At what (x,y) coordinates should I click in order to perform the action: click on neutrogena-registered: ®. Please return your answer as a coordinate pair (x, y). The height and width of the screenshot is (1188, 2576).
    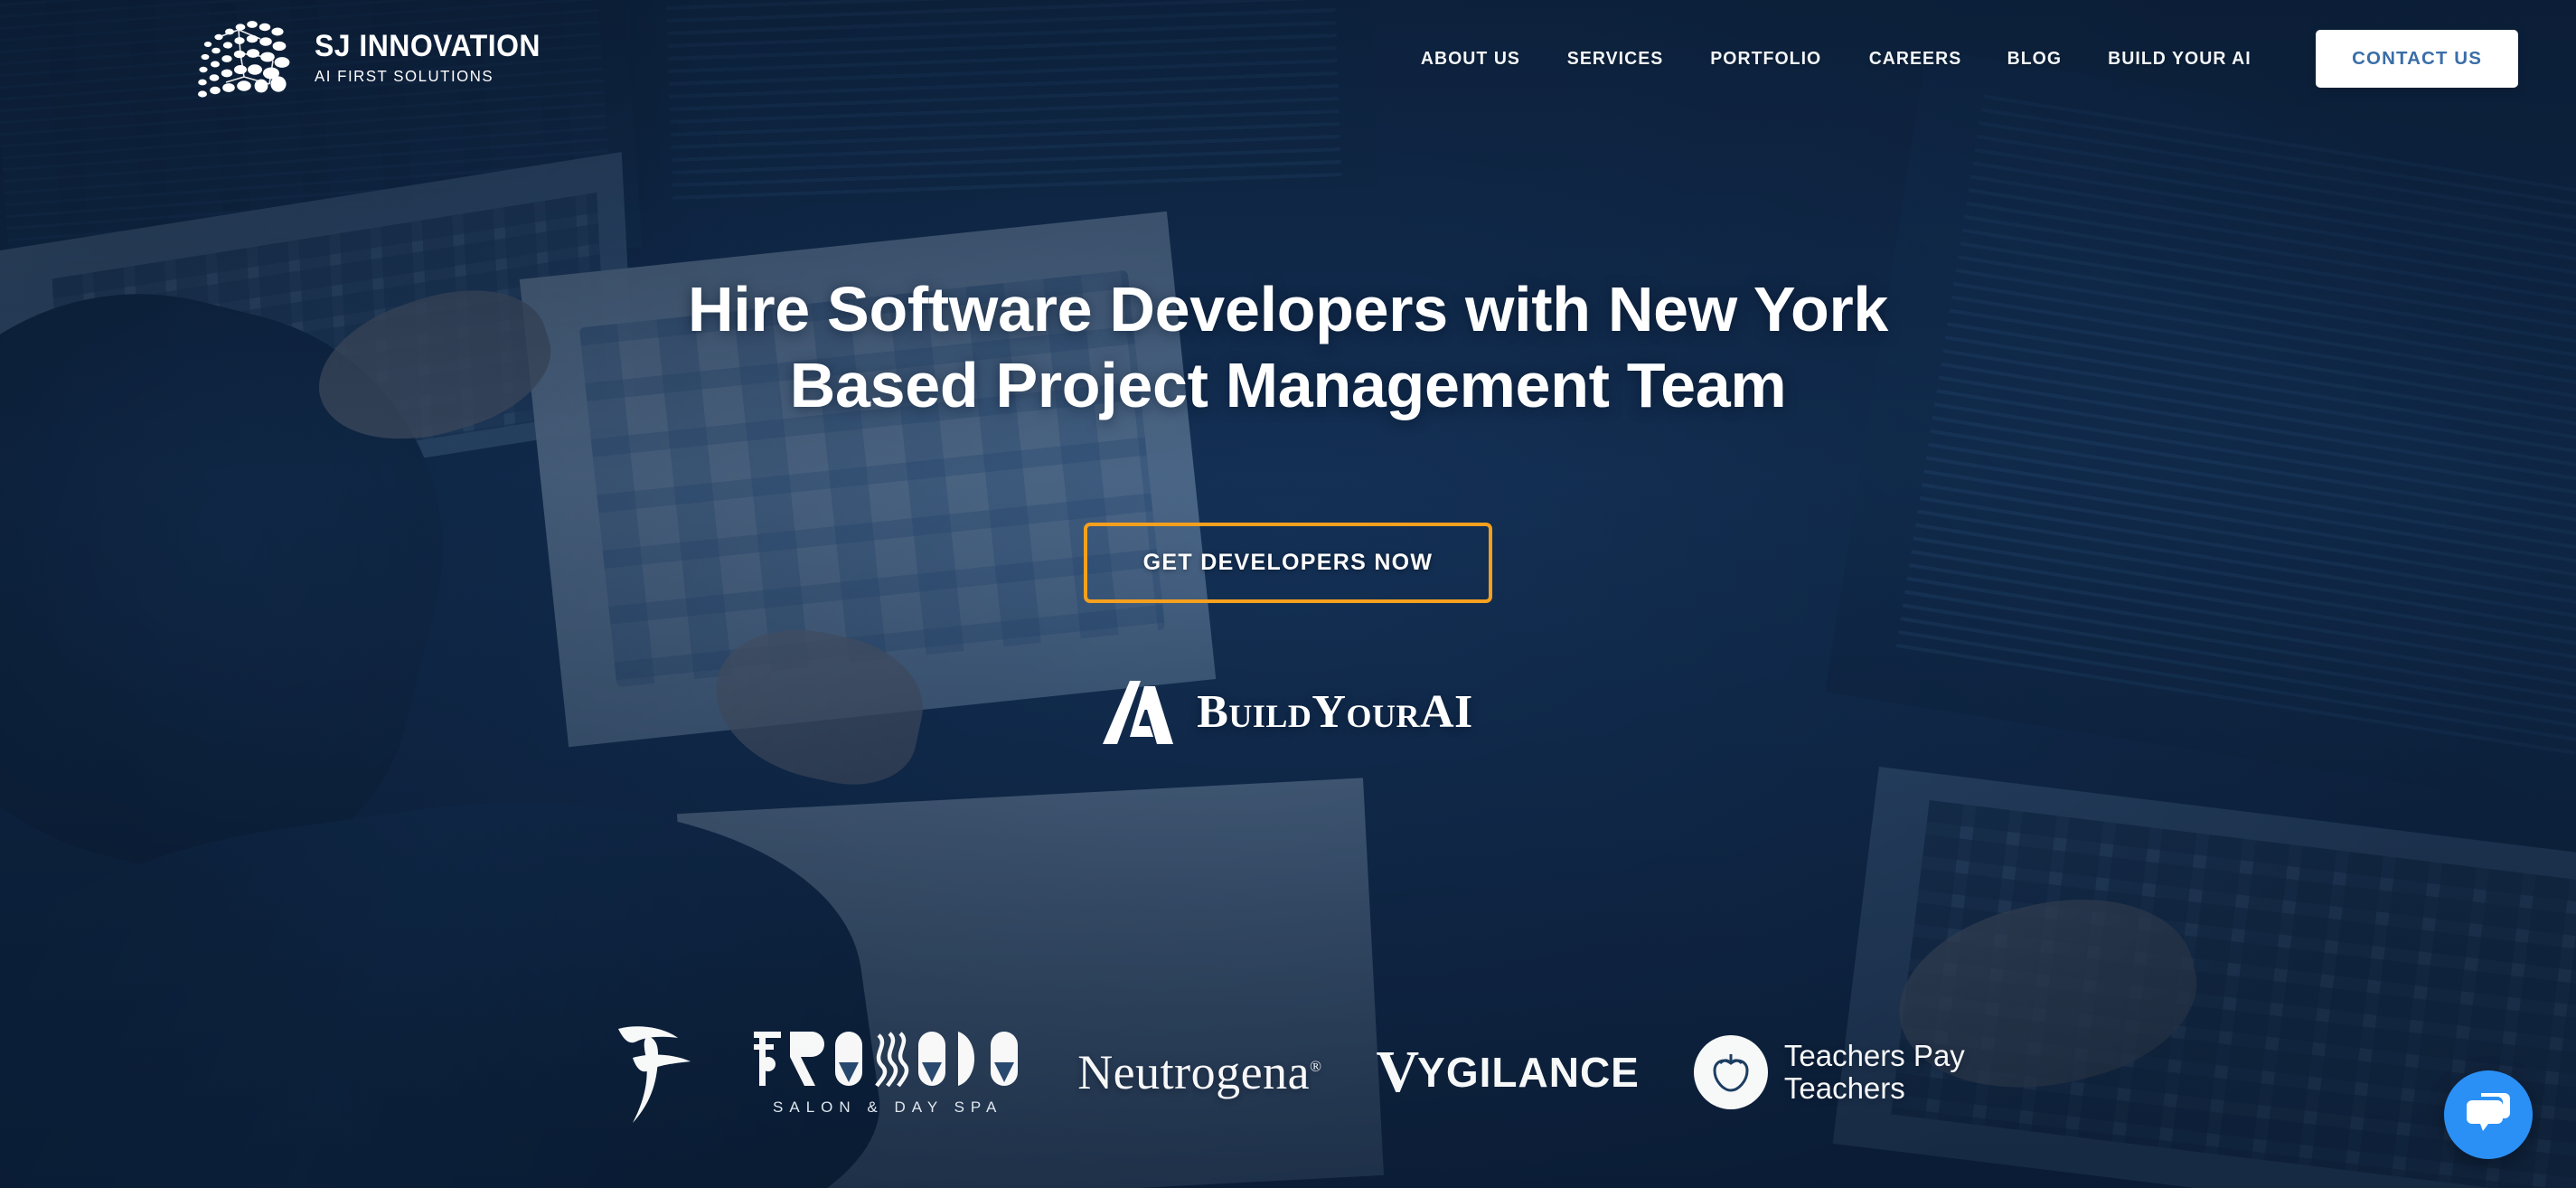
    Looking at the image, I should click on (1316, 1066).